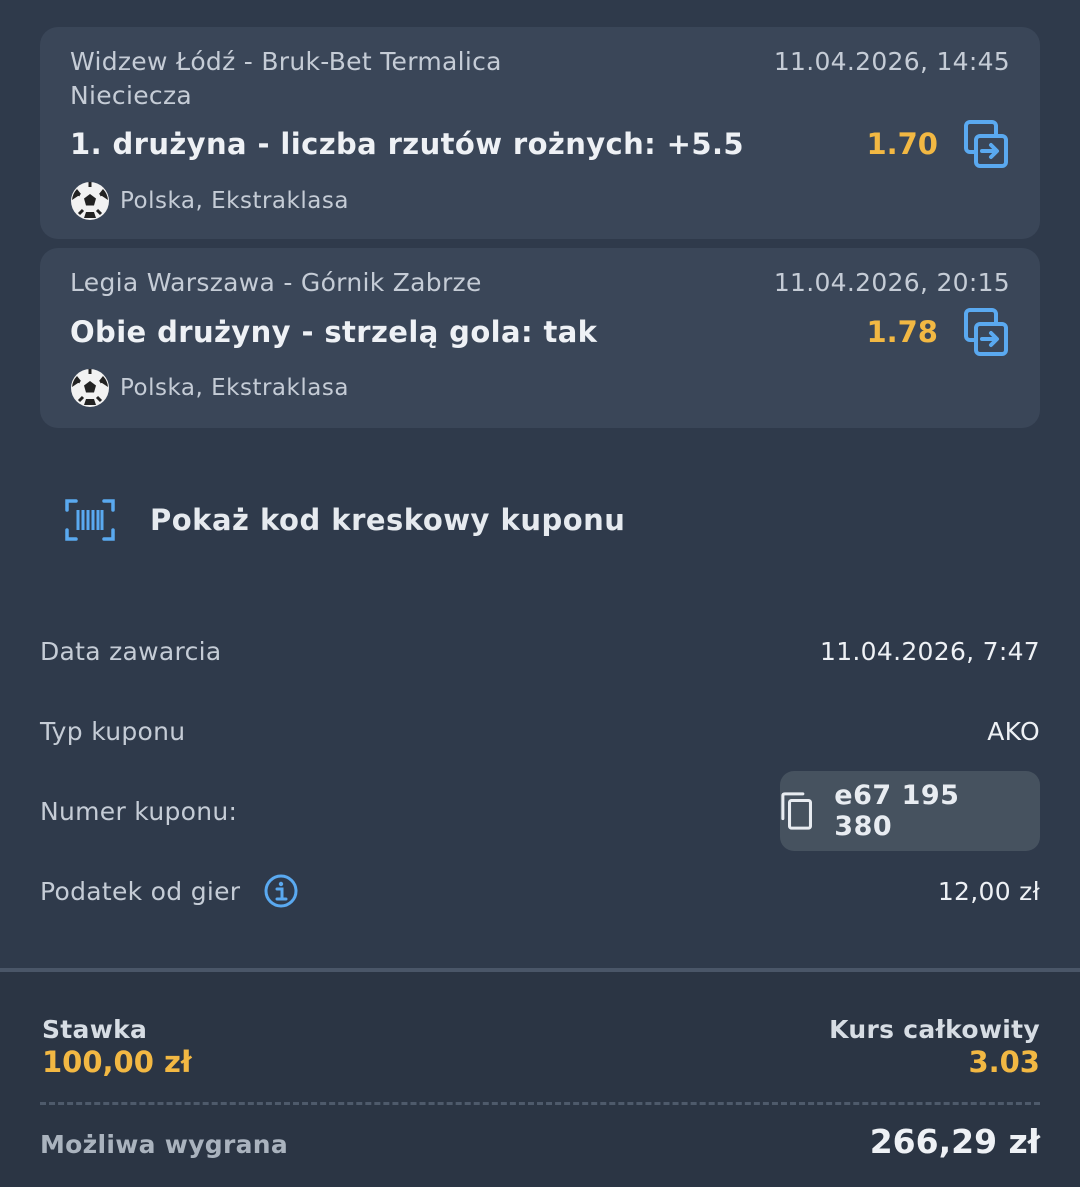 The width and height of the screenshot is (1080, 1187). I want to click on tax-label-group: Podatek od gier, so click(169, 891).